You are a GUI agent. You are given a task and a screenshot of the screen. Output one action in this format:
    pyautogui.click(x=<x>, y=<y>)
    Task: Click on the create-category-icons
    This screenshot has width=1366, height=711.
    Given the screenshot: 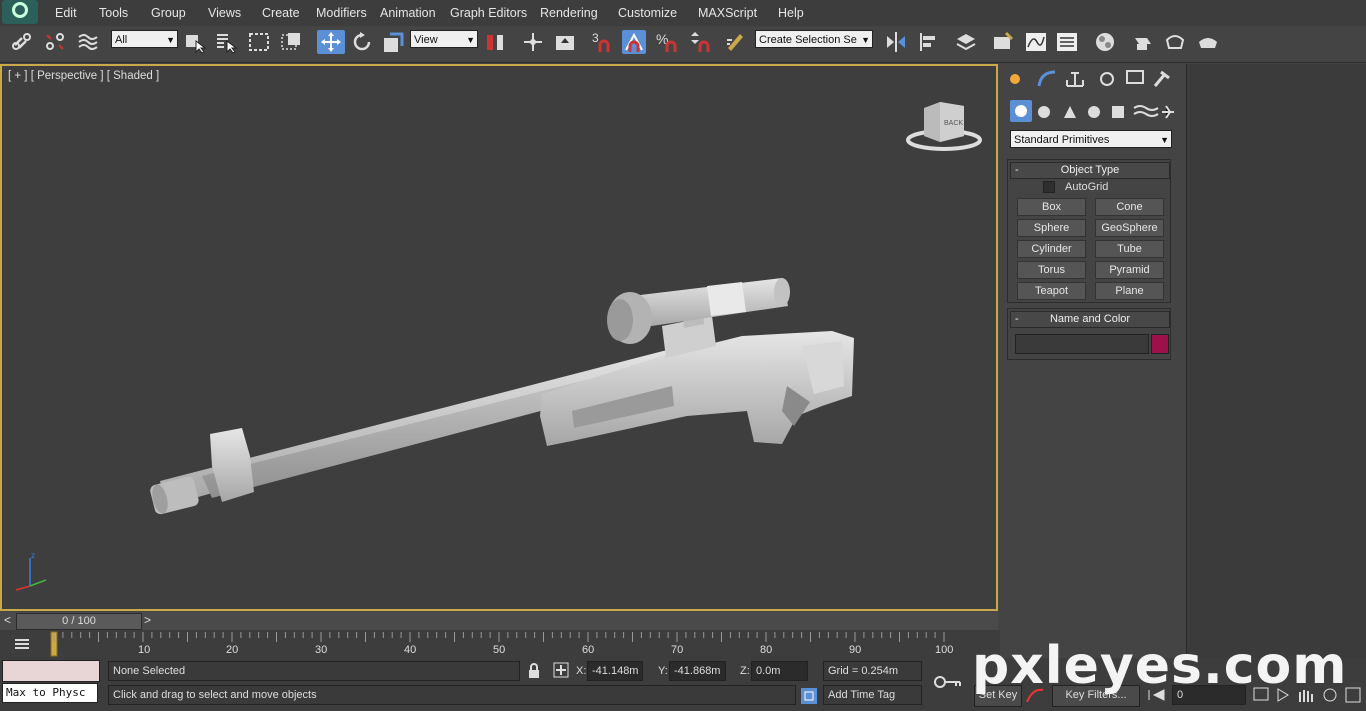 What is the action you would take?
    pyautogui.click(x=1106, y=112)
    